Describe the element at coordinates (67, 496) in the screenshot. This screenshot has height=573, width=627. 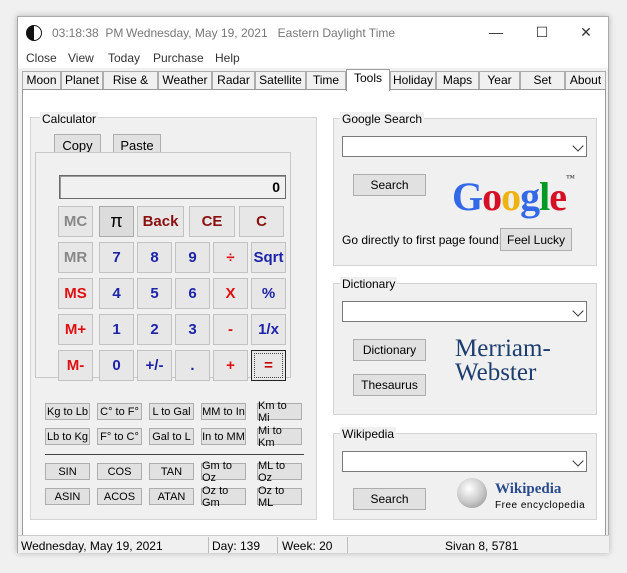
I see `trig-asin: ASIN` at that location.